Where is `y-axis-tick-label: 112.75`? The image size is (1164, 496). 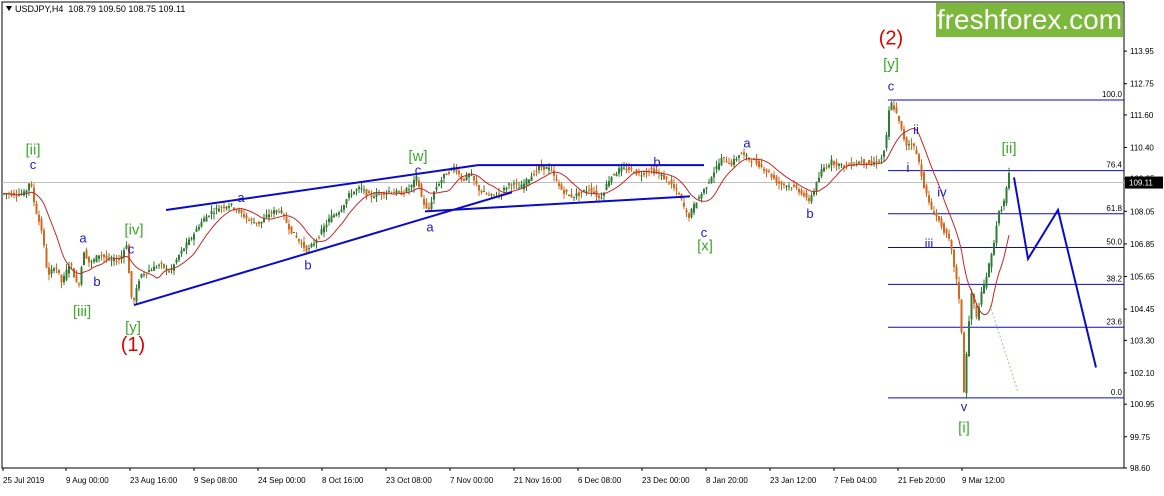
y-axis-tick-label: 112.75 is located at coordinates (1142, 84).